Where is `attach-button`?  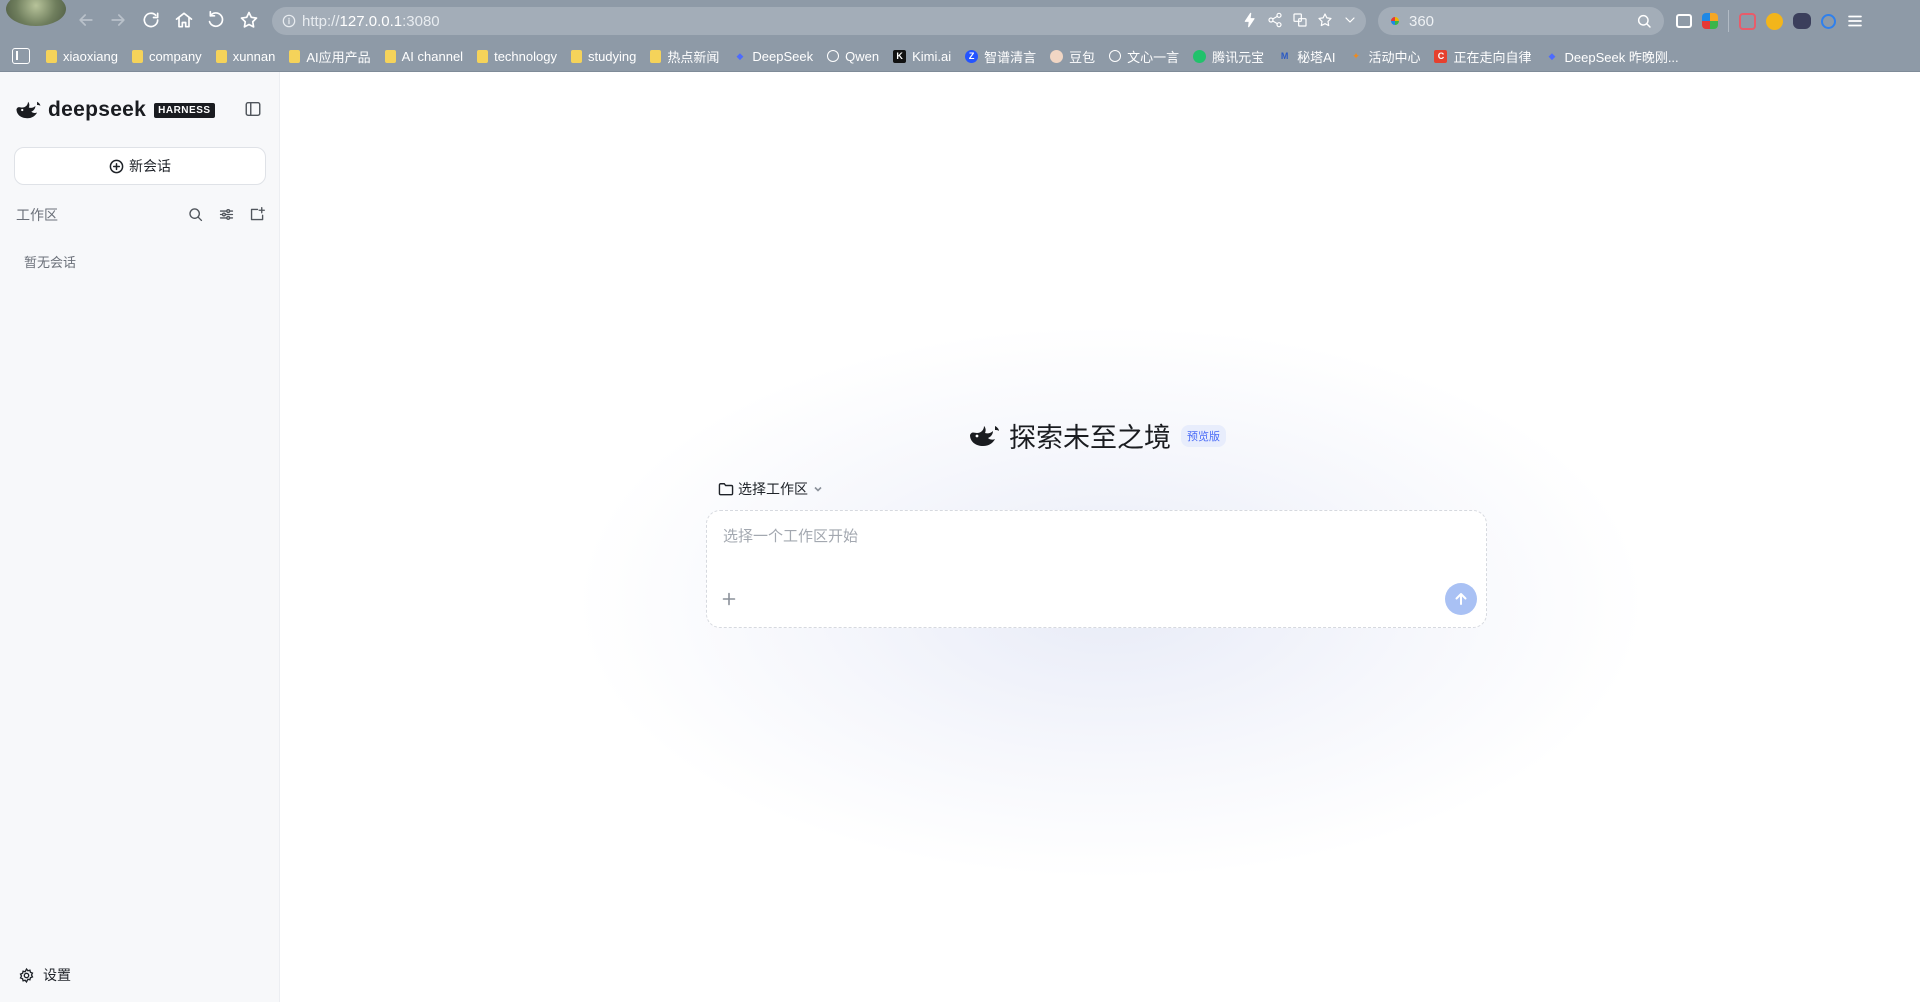
attach-button is located at coordinates (730, 600).